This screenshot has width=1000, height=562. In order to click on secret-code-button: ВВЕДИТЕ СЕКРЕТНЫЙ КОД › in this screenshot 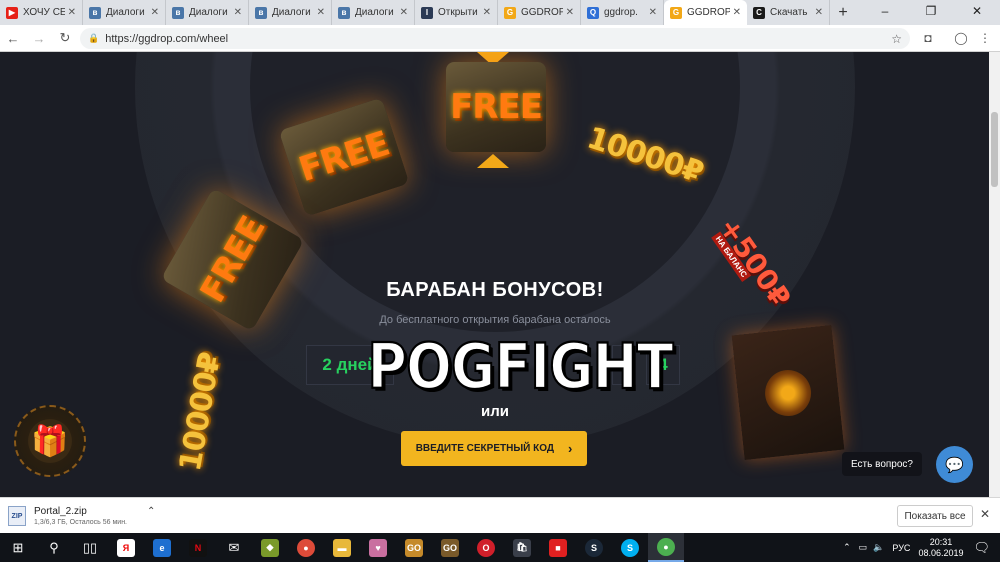, I will do `click(494, 448)`.